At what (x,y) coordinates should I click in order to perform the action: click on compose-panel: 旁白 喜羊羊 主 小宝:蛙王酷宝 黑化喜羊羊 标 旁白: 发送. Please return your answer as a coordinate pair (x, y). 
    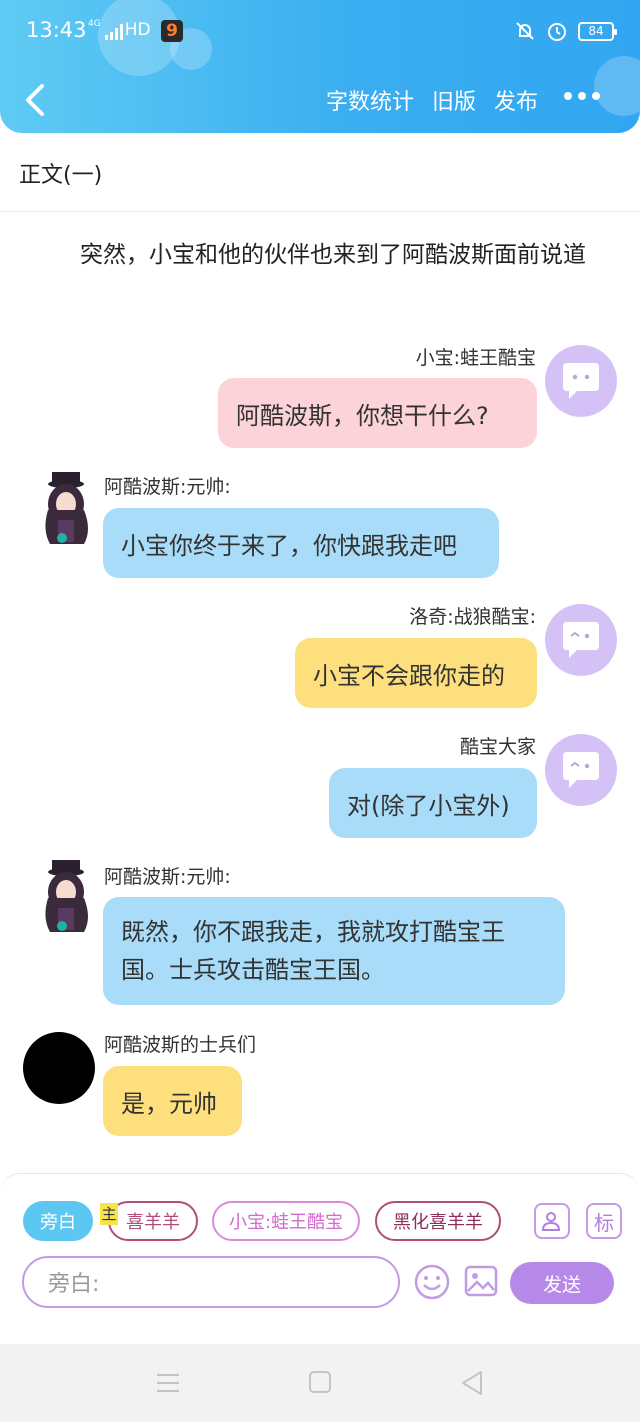
    Looking at the image, I should click on (320, 1240).